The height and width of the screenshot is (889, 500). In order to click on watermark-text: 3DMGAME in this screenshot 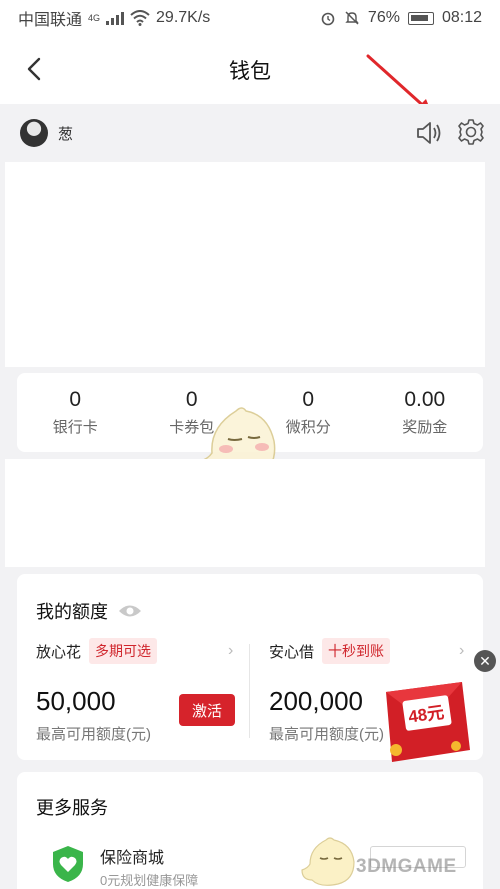, I will do `click(406, 866)`.